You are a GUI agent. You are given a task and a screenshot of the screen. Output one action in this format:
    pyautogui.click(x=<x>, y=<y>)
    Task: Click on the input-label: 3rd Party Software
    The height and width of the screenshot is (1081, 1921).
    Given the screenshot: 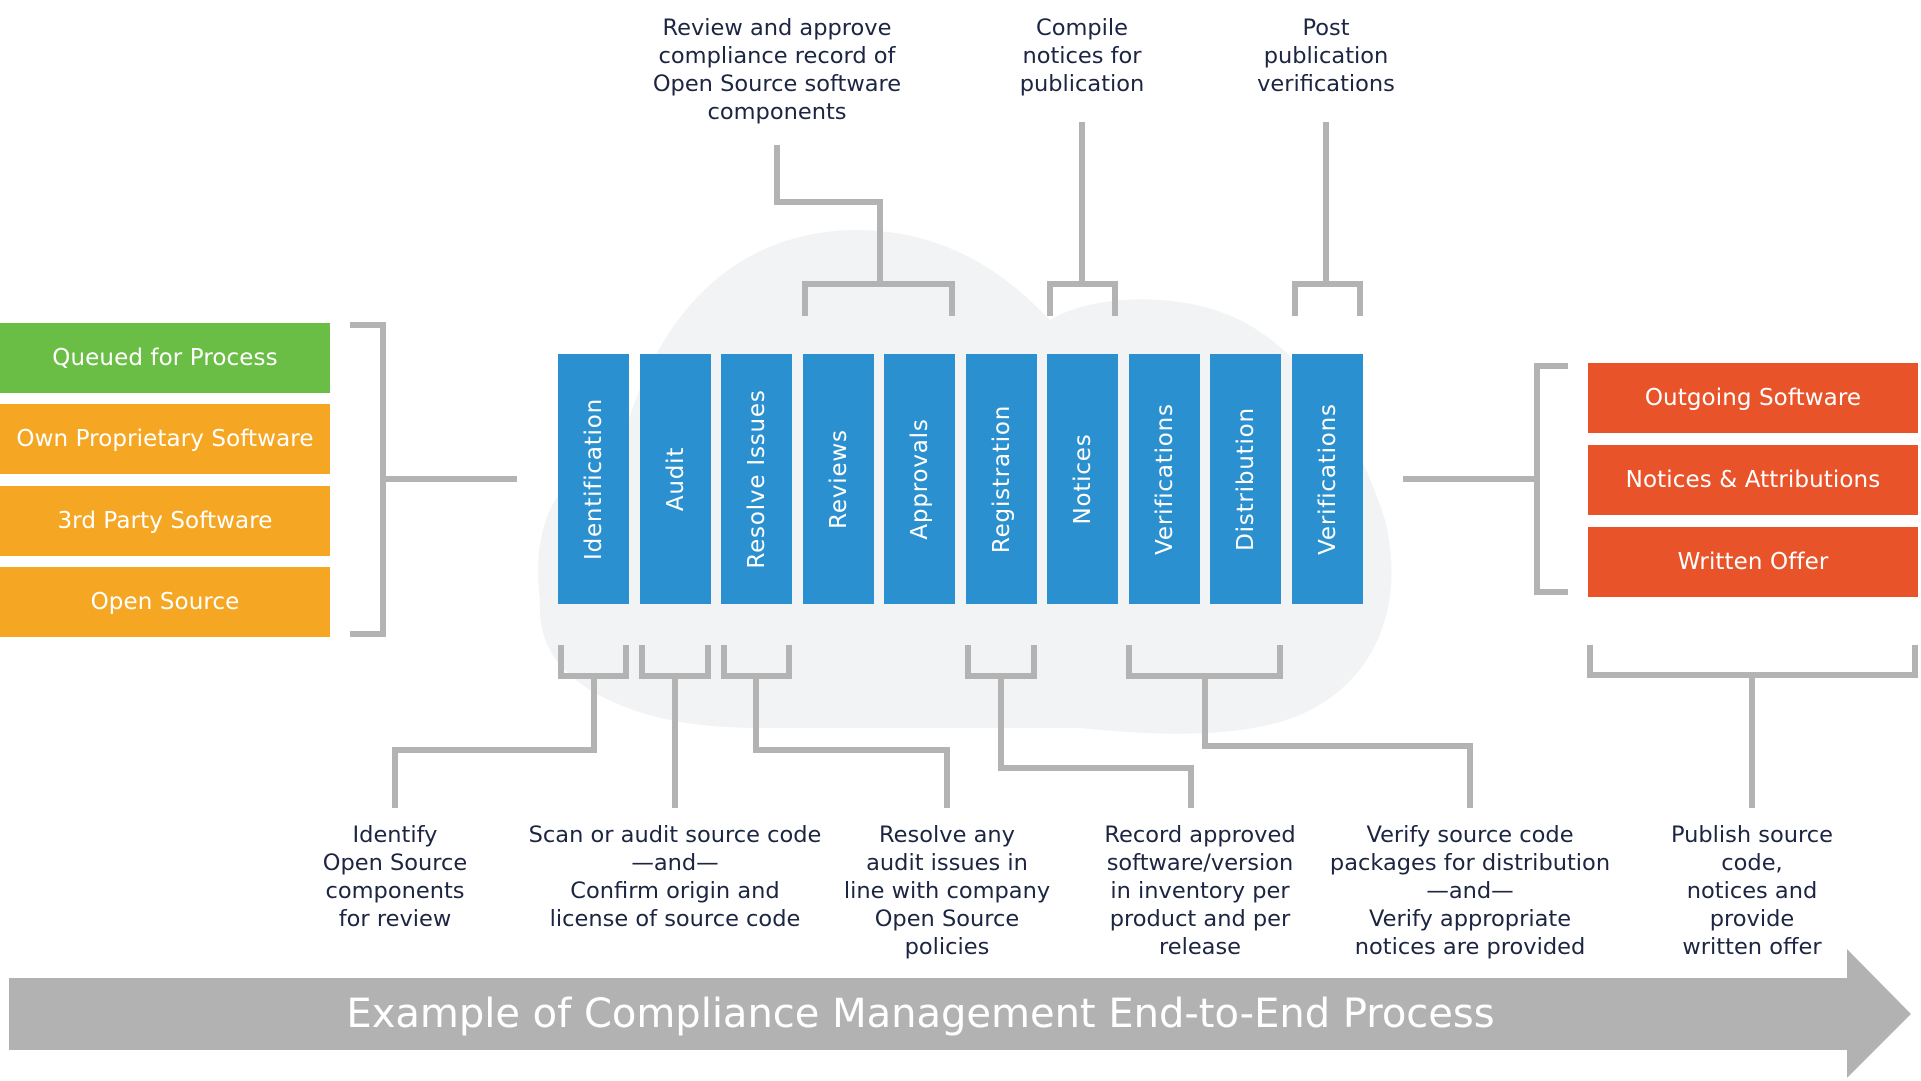 What is the action you would take?
    pyautogui.click(x=165, y=521)
    